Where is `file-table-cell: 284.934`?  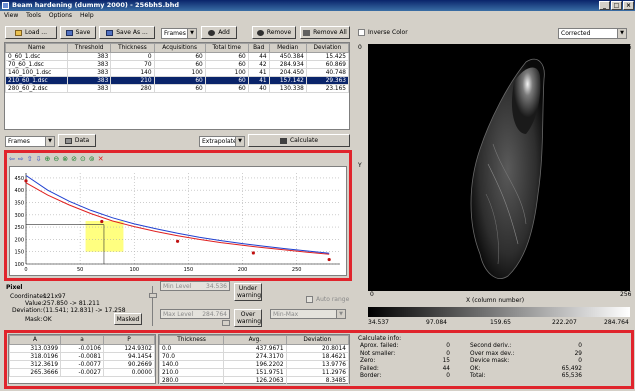
file-table-cell: 284.934 is located at coordinates (287, 64).